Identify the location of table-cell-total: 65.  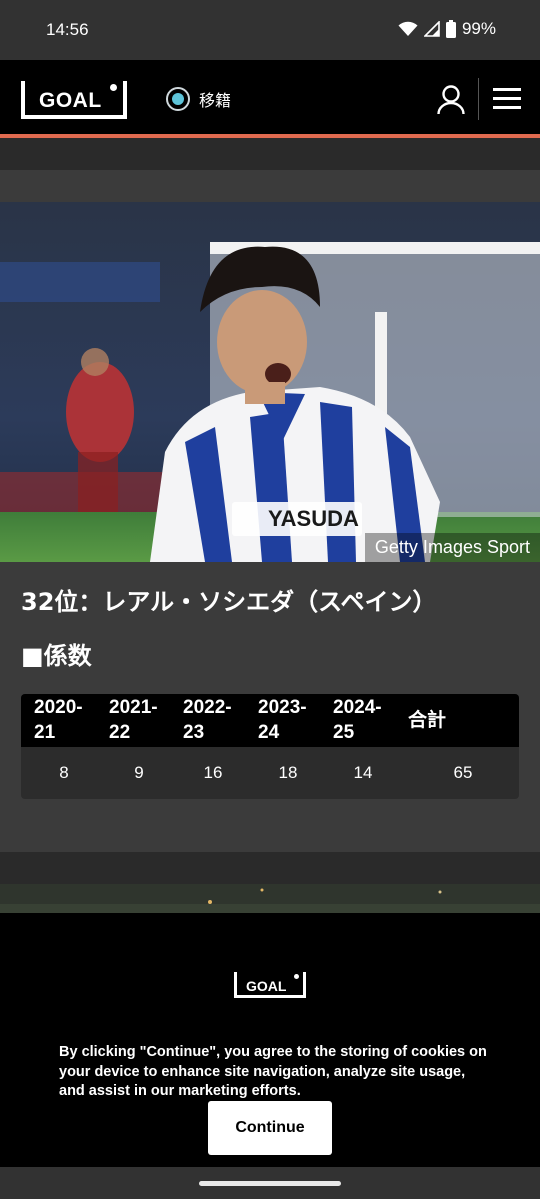
(463, 772).